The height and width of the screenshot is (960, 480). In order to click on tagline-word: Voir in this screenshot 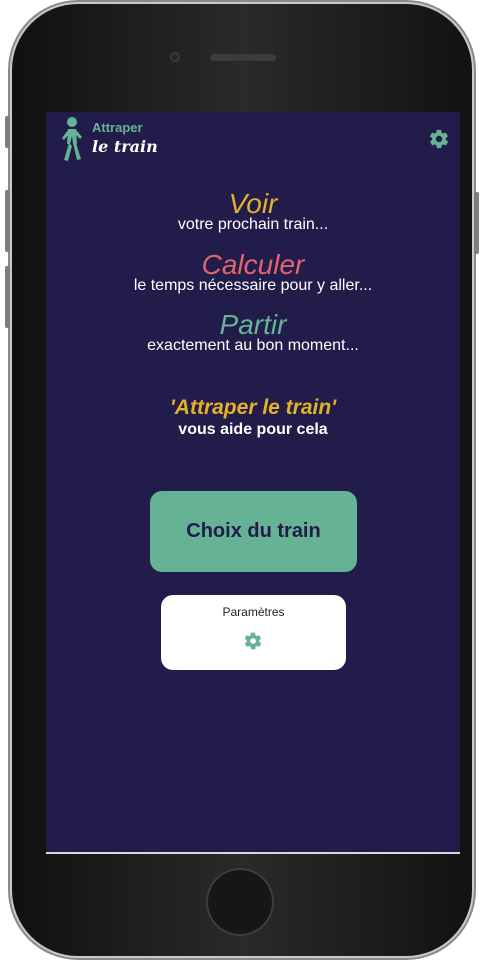, I will do `click(253, 203)`.